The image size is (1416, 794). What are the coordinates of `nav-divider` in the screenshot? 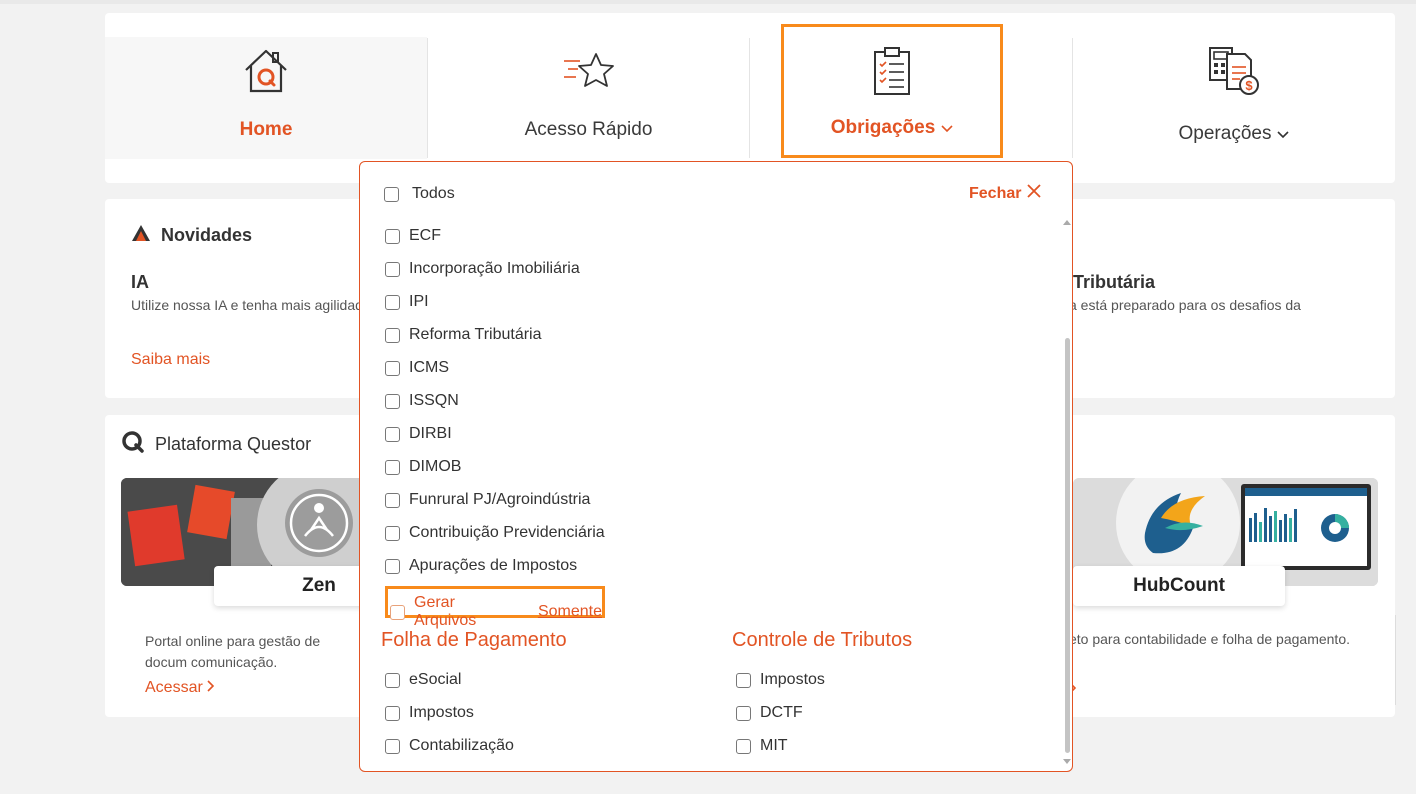 It's located at (749, 98).